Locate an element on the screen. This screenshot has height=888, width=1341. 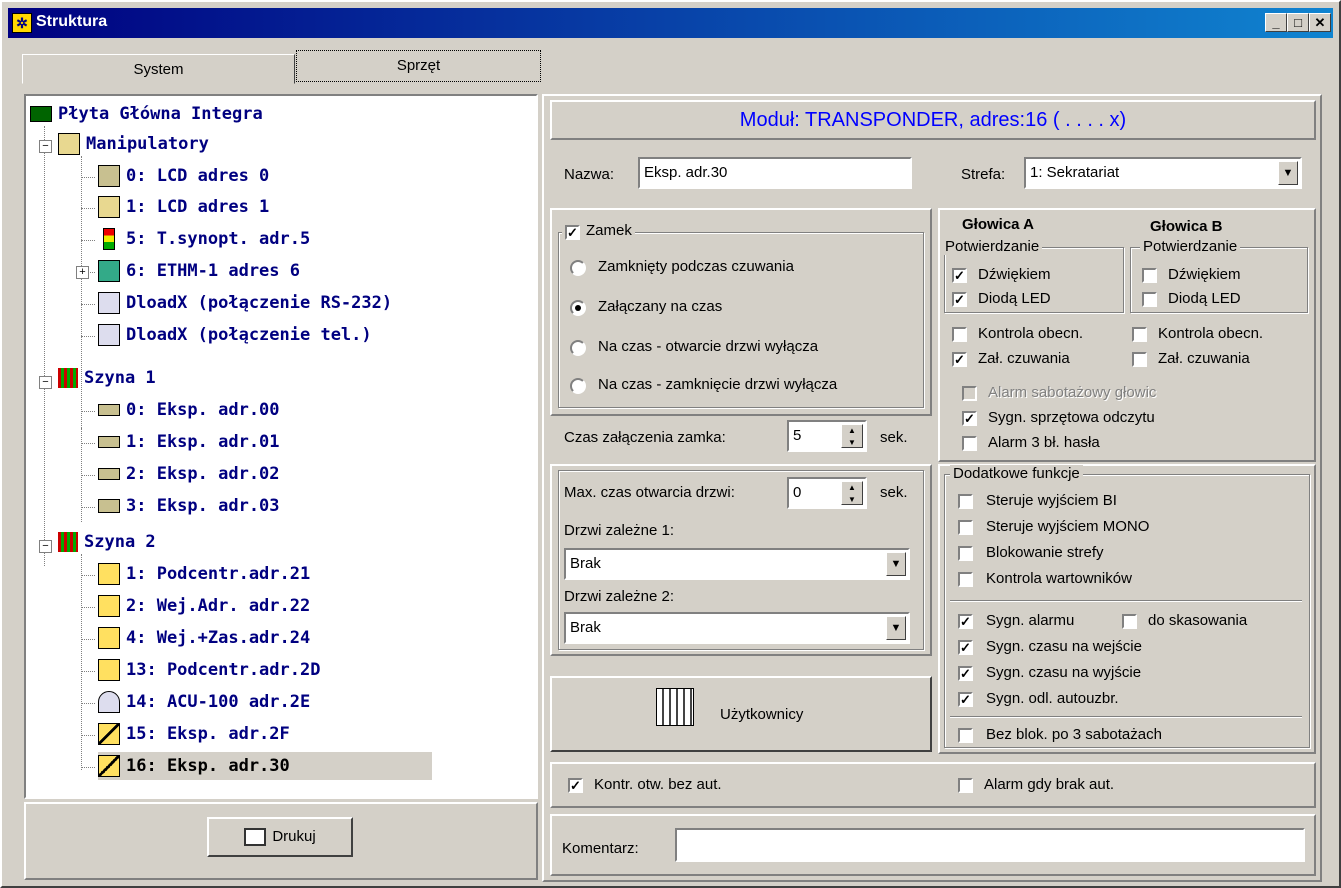
tree-item-subpanel21: 1: Podcentr.adr.21 is located at coordinates (204, 574).